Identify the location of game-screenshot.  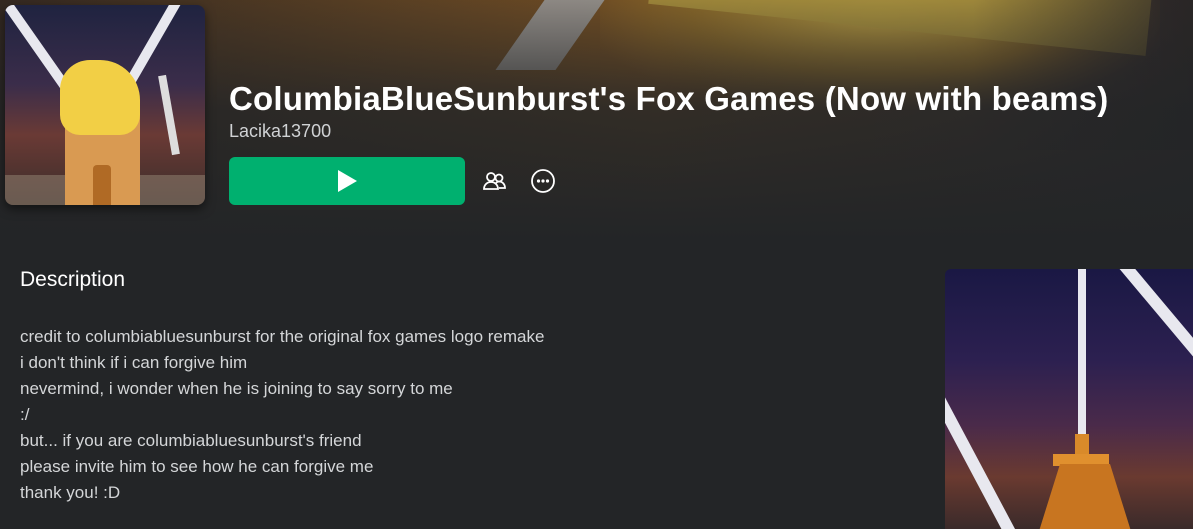
(1069, 399).